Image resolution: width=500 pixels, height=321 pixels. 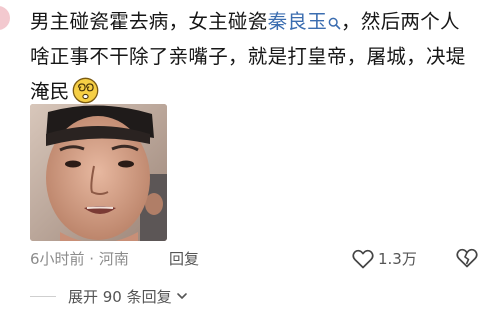 I want to click on like-button: 1.3万, so click(x=384, y=259).